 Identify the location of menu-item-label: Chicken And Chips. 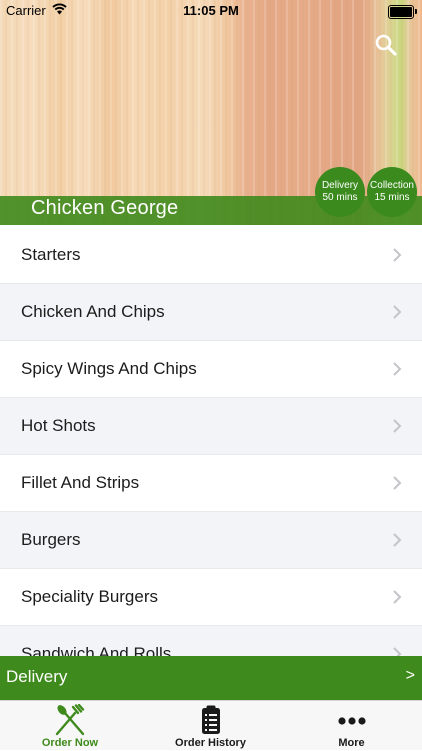
(93, 311).